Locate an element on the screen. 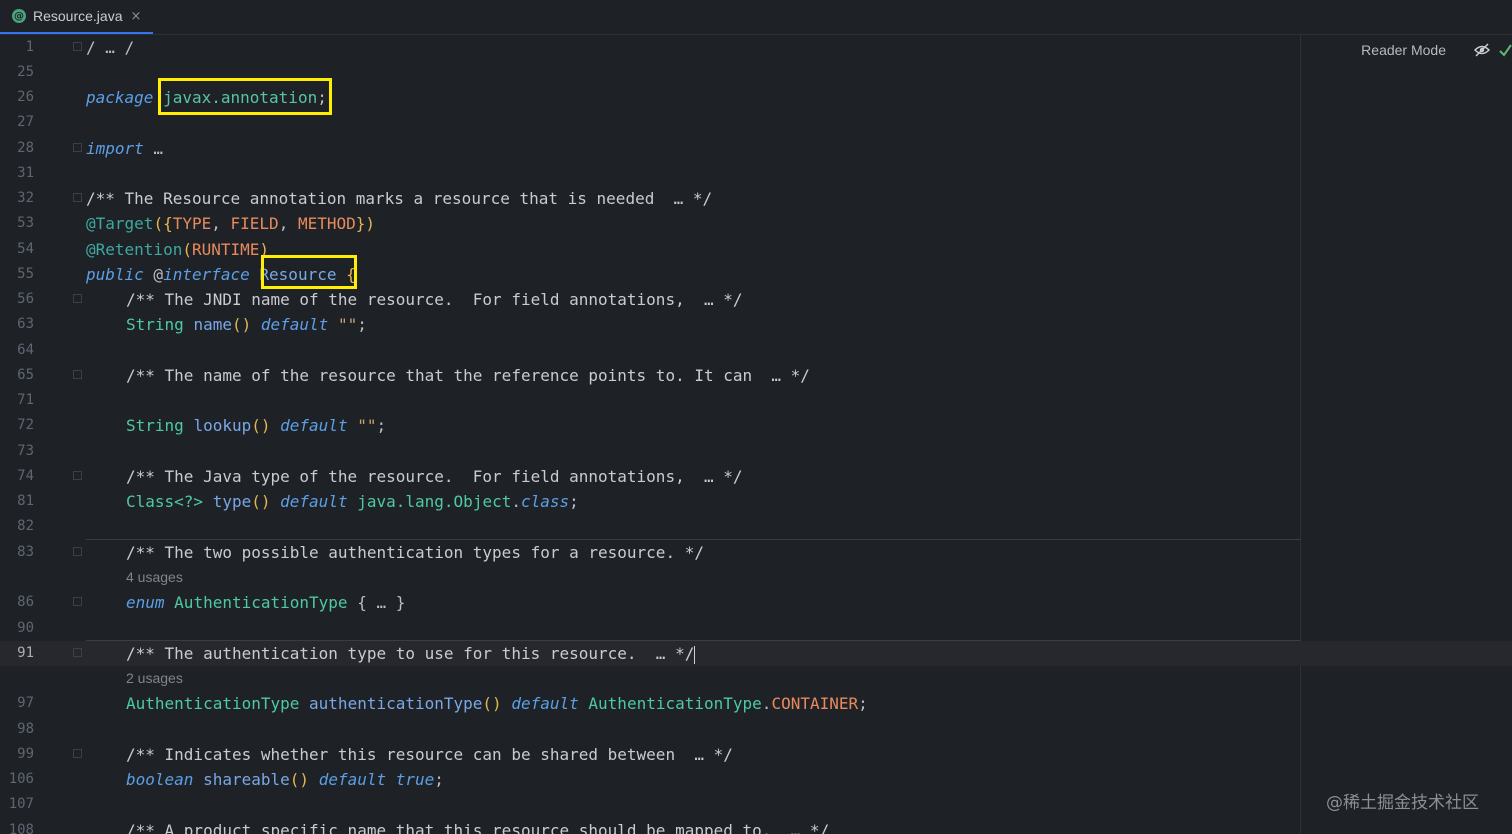 Image resolution: width=1512 pixels, height=834 pixels. enum-constant: METHOD is located at coordinates (326, 223).